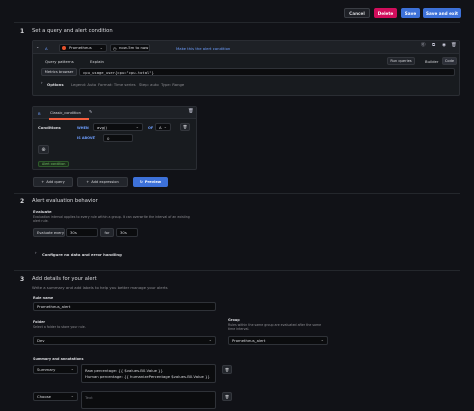 The image size is (474, 411). I want to click on code-toggle: Code, so click(449, 61).